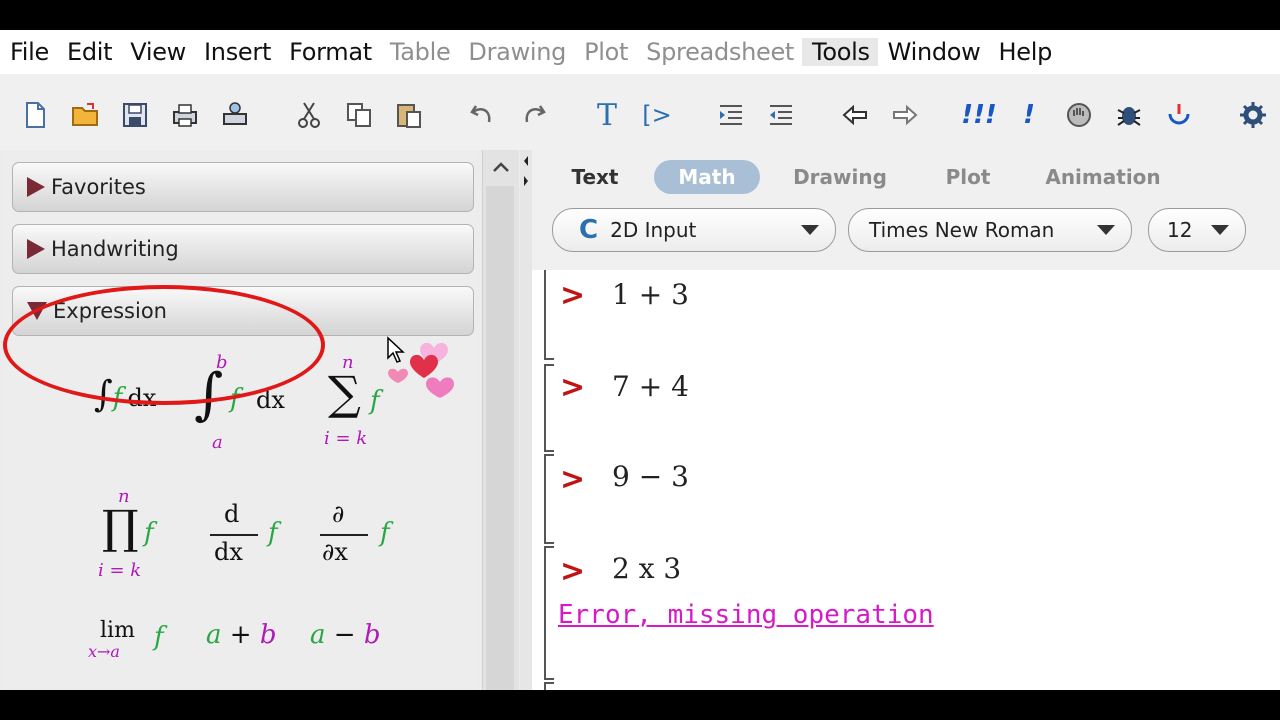 The height and width of the screenshot is (720, 1280). What do you see at coordinates (905, 115) in the screenshot?
I see `forward-arrow-icon` at bounding box center [905, 115].